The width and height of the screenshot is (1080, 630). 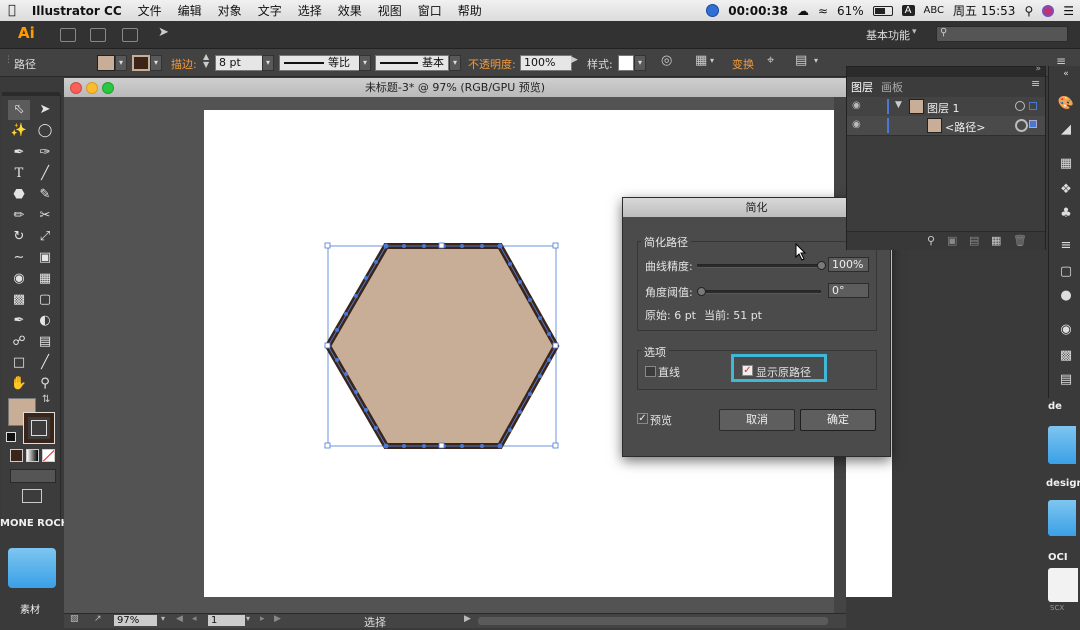 I want to click on zoom-tool-icon: ⚲, so click(x=45, y=384).